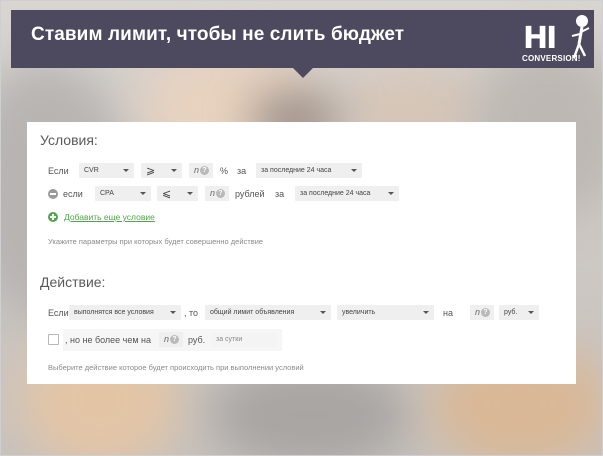 The height and width of the screenshot is (456, 603). Describe the element at coordinates (303, 72) in the screenshot. I see `banner-pointer` at that location.